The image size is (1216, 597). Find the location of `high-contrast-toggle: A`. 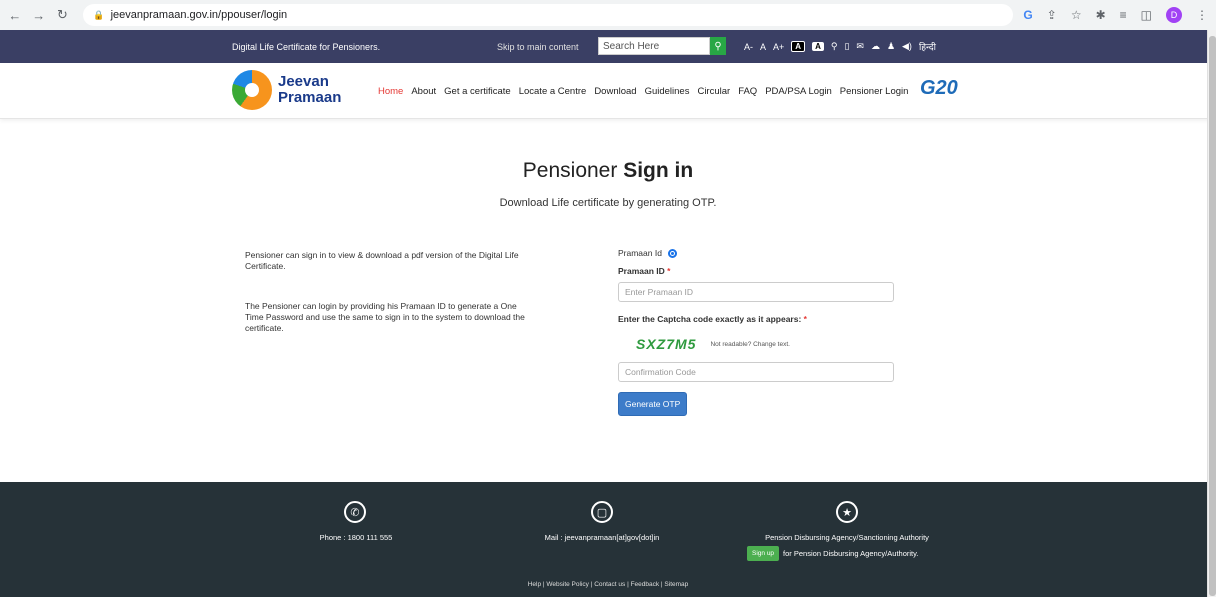

high-contrast-toggle: A is located at coordinates (798, 46).